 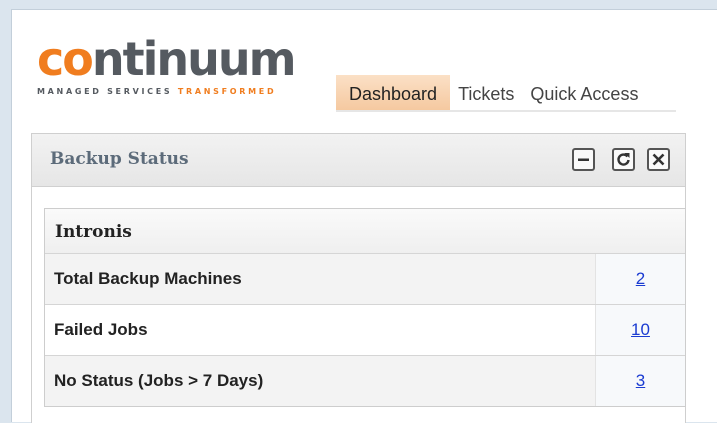 I want to click on logo-tagline: MANAGED SERVICES TRANSFORMED, so click(x=157, y=91).